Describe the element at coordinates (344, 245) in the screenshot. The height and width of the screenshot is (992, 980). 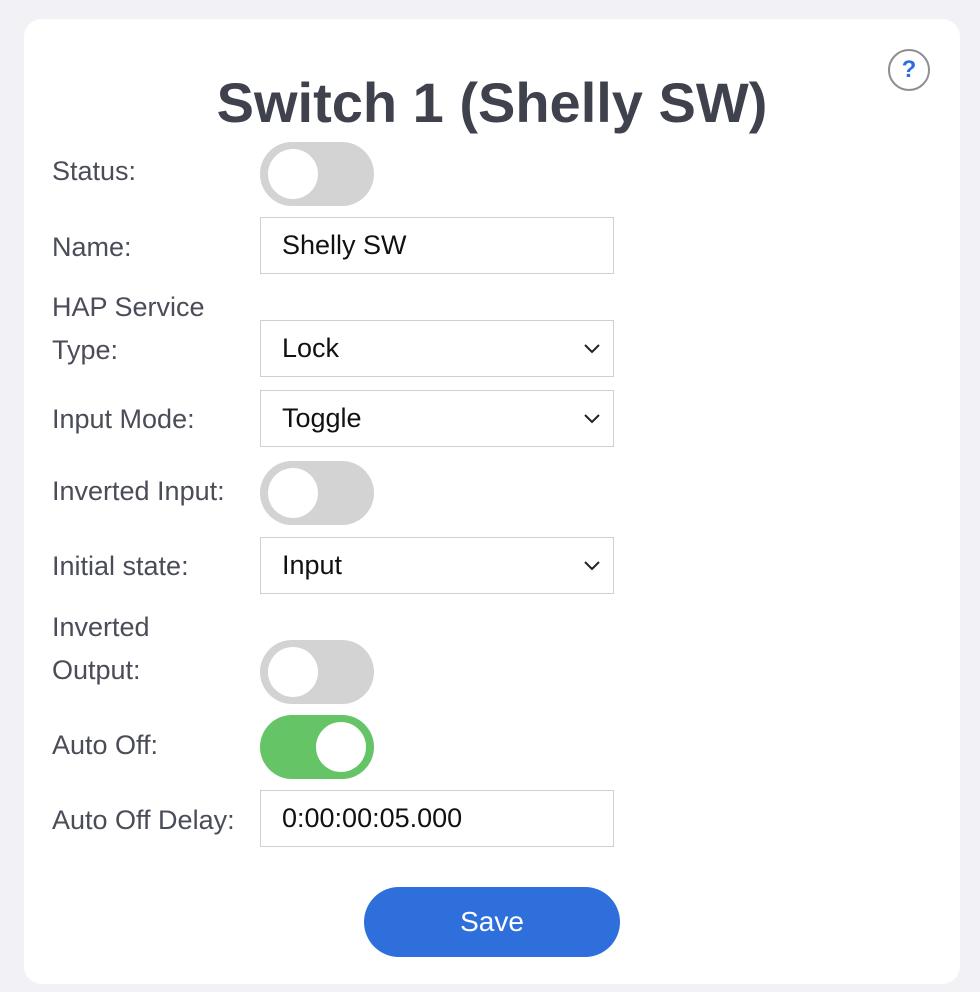
I see `name-input-value: Shelly SW` at that location.